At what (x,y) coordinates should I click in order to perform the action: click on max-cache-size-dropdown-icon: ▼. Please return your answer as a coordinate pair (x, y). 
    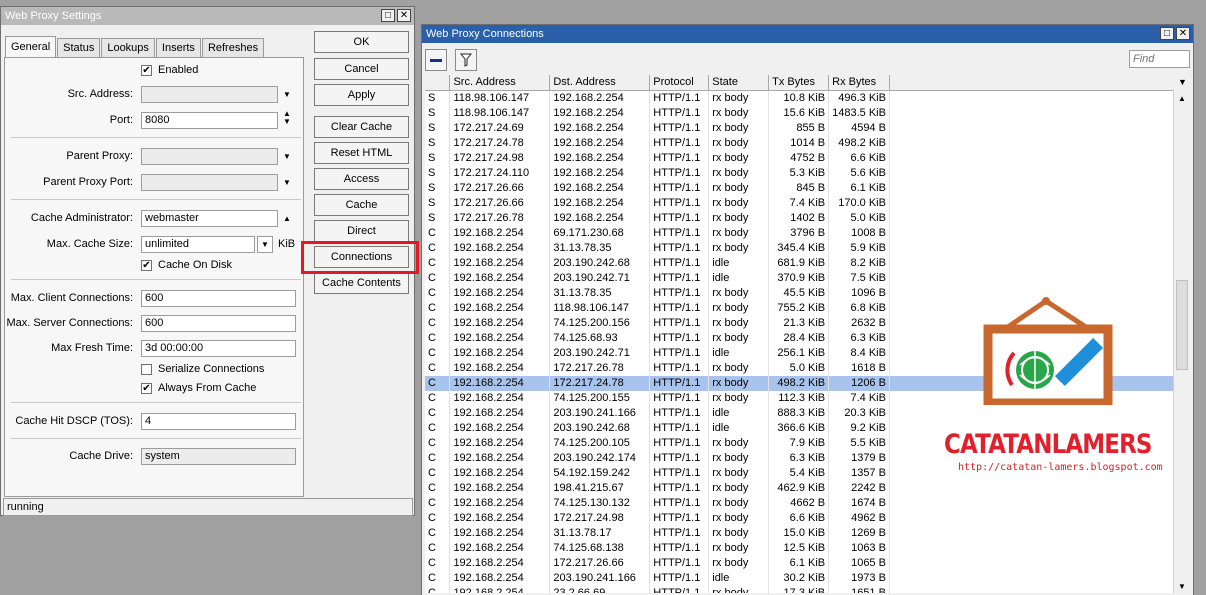
    Looking at the image, I should click on (265, 244).